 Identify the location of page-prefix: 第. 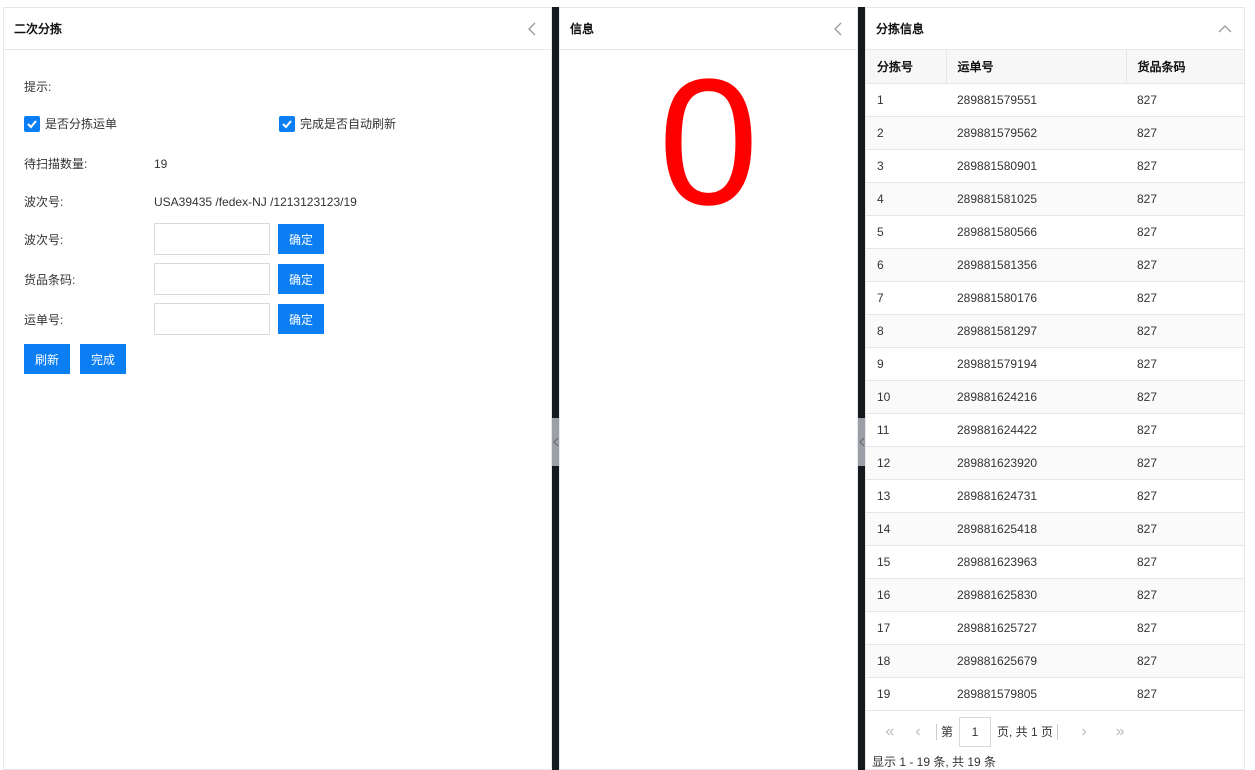
(947, 732).